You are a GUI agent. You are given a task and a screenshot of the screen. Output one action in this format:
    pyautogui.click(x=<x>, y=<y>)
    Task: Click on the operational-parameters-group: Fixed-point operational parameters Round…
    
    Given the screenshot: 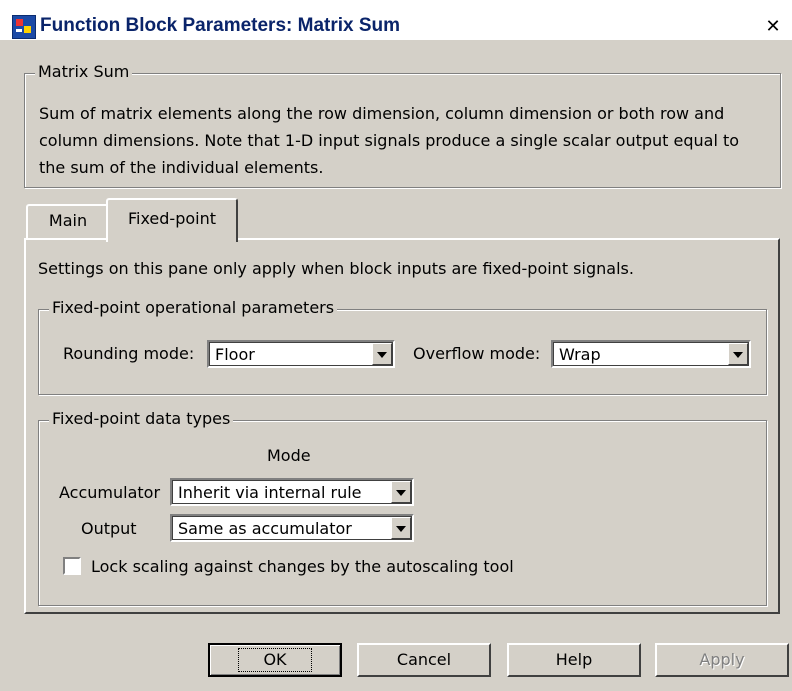 What is the action you would take?
    pyautogui.click(x=402, y=346)
    